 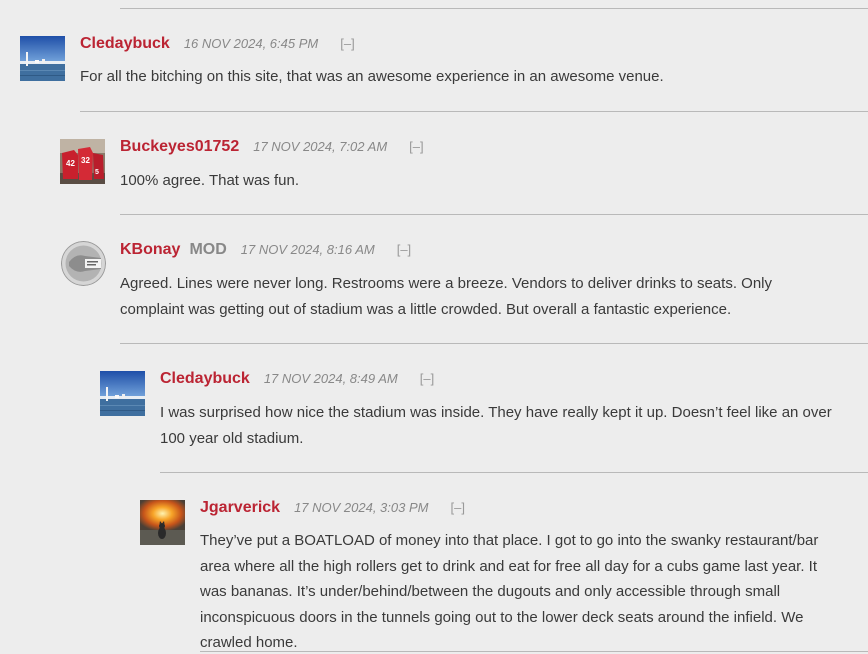 I want to click on svg-text: 5, so click(x=97, y=172).